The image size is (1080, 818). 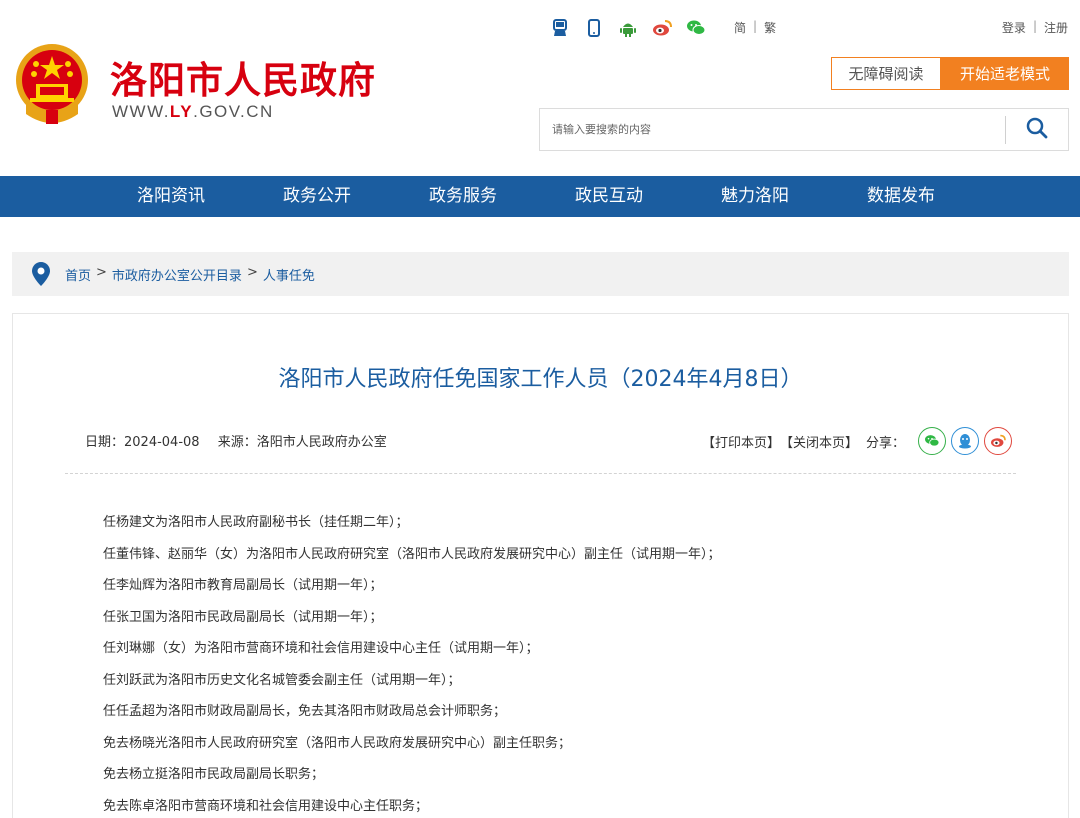 I want to click on search-bar, so click(x=804, y=129).